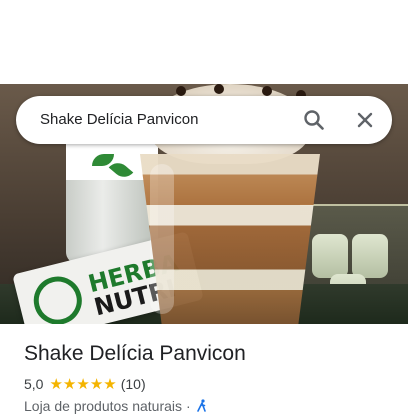  I want to click on search-button, so click(314, 120).